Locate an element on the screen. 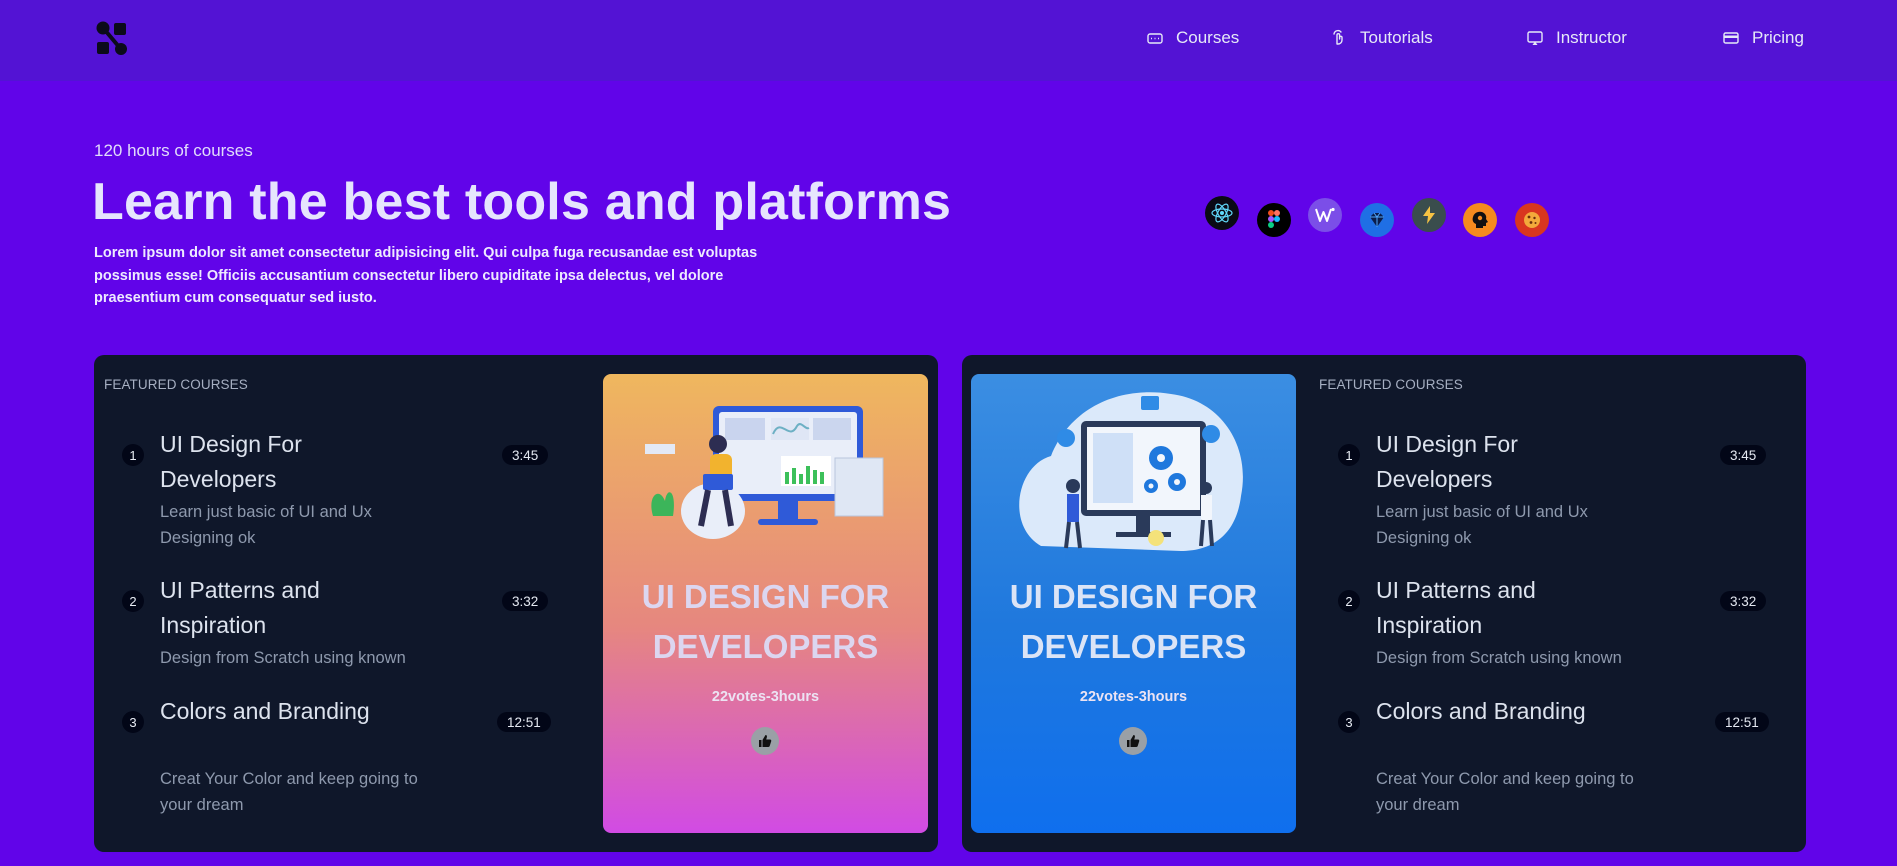 The width and height of the screenshot is (1897, 866). nav-instructor: Instructor is located at coordinates (1576, 38).